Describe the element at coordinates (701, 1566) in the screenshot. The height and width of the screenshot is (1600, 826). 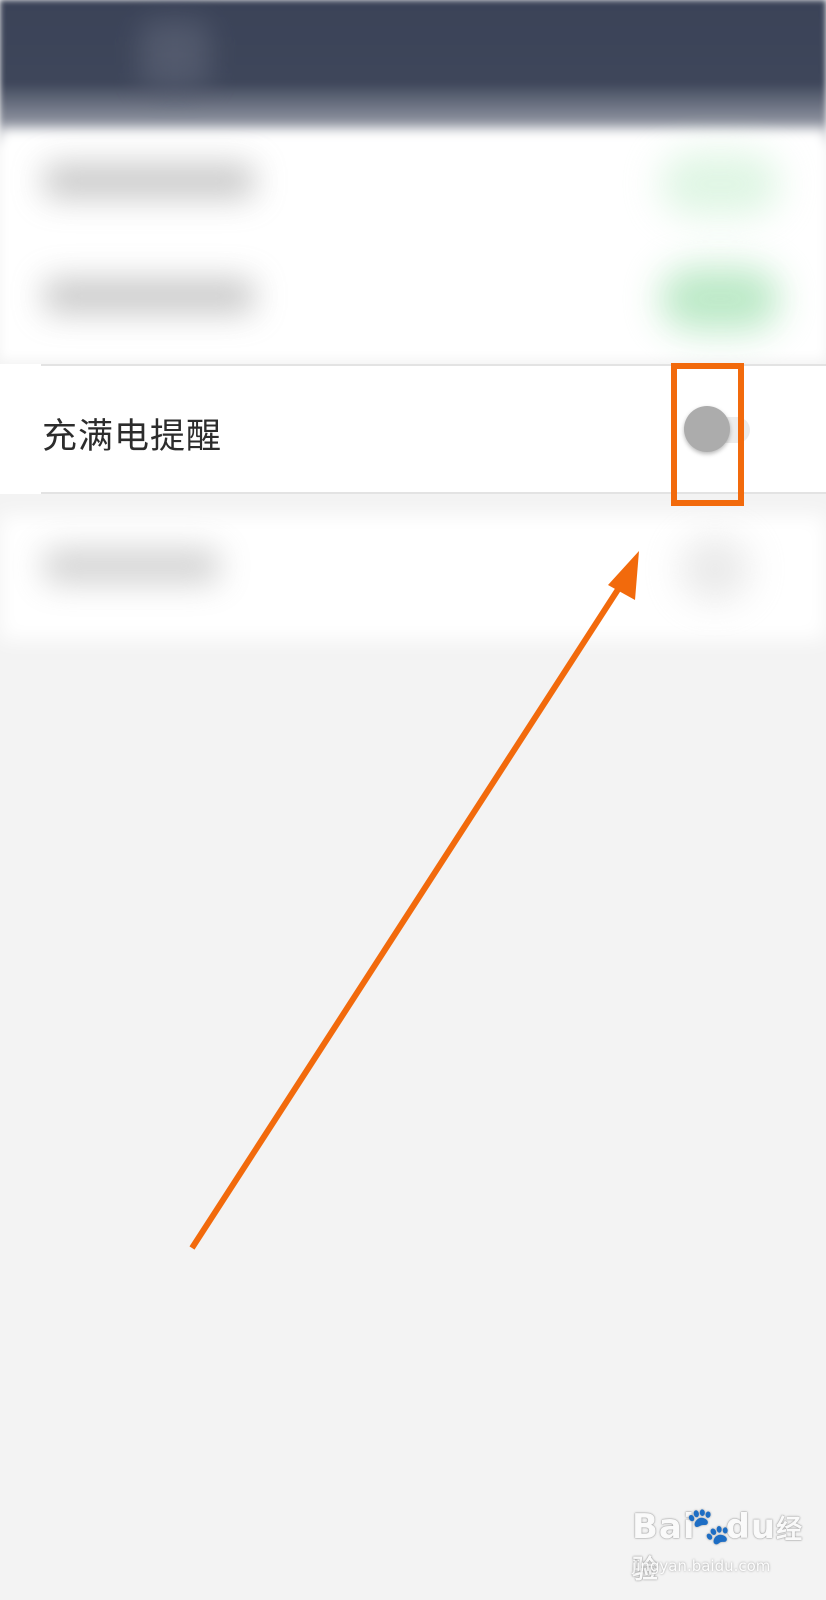
I see `watermark-url: jingyan.baidu.com` at that location.